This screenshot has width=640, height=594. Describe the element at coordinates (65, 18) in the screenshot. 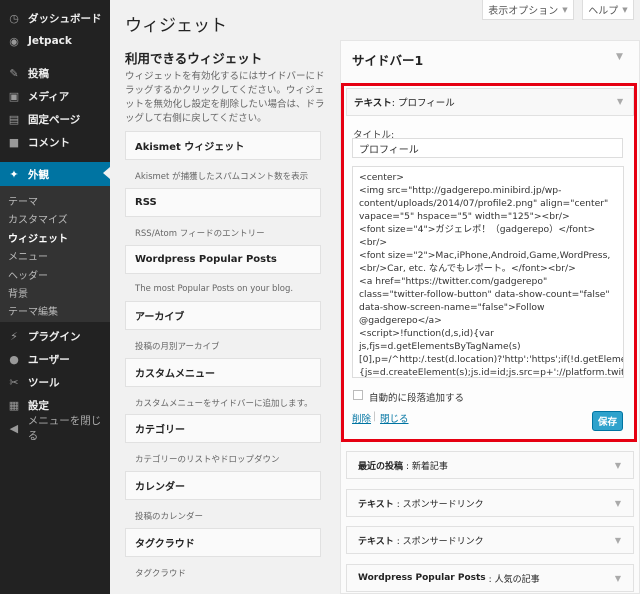

I see `menu-label: ダッシュボード` at that location.